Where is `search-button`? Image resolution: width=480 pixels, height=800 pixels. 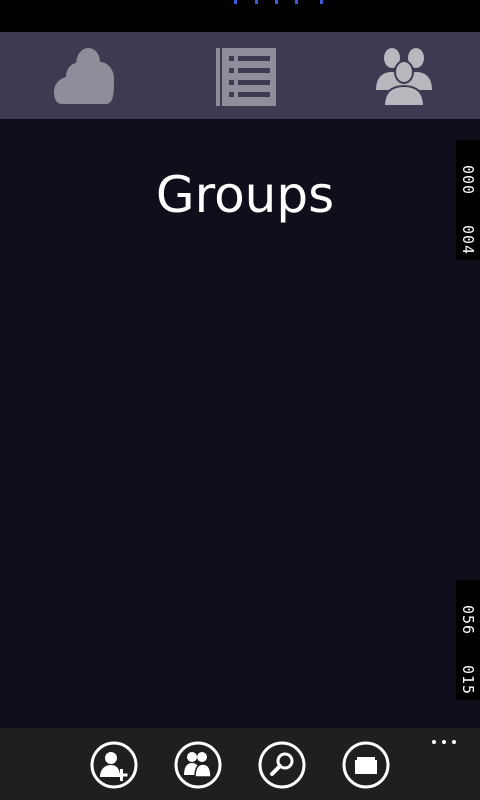 search-button is located at coordinates (282, 765).